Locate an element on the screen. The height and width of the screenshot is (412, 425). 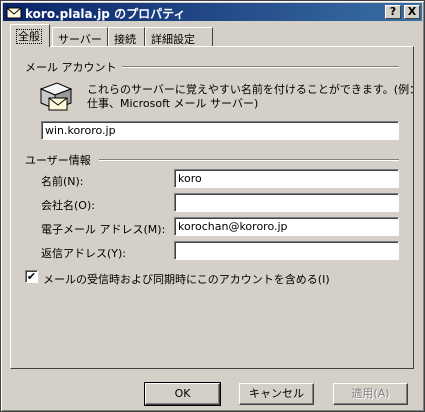
name-input: koro is located at coordinates (286, 178).